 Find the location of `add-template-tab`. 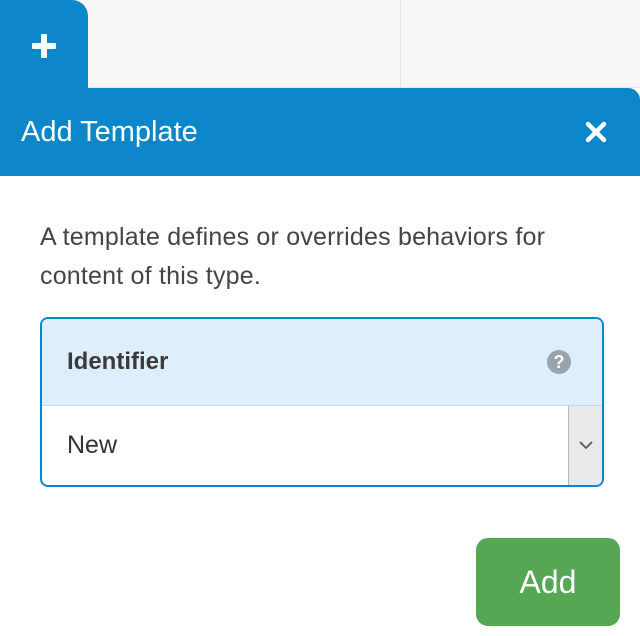

add-template-tab is located at coordinates (44, 48).